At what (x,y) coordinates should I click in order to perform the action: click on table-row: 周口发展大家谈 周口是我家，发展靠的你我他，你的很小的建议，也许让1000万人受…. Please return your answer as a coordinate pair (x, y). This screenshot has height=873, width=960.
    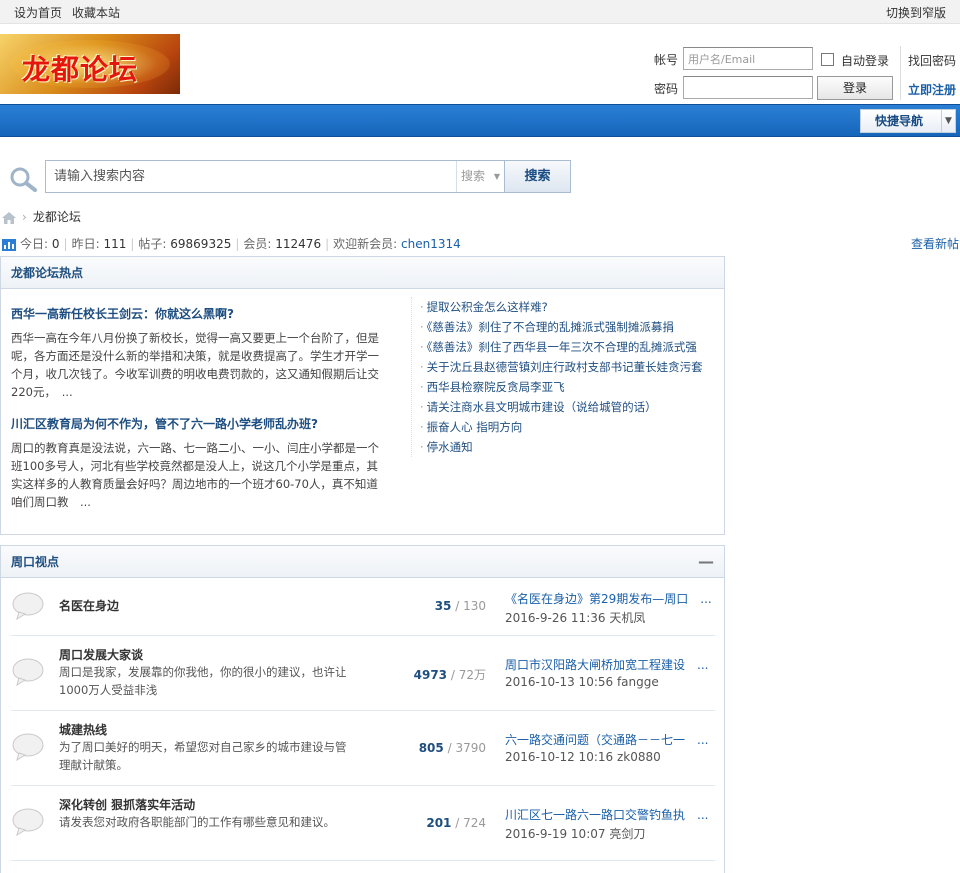
    Looking at the image, I should click on (363, 673).